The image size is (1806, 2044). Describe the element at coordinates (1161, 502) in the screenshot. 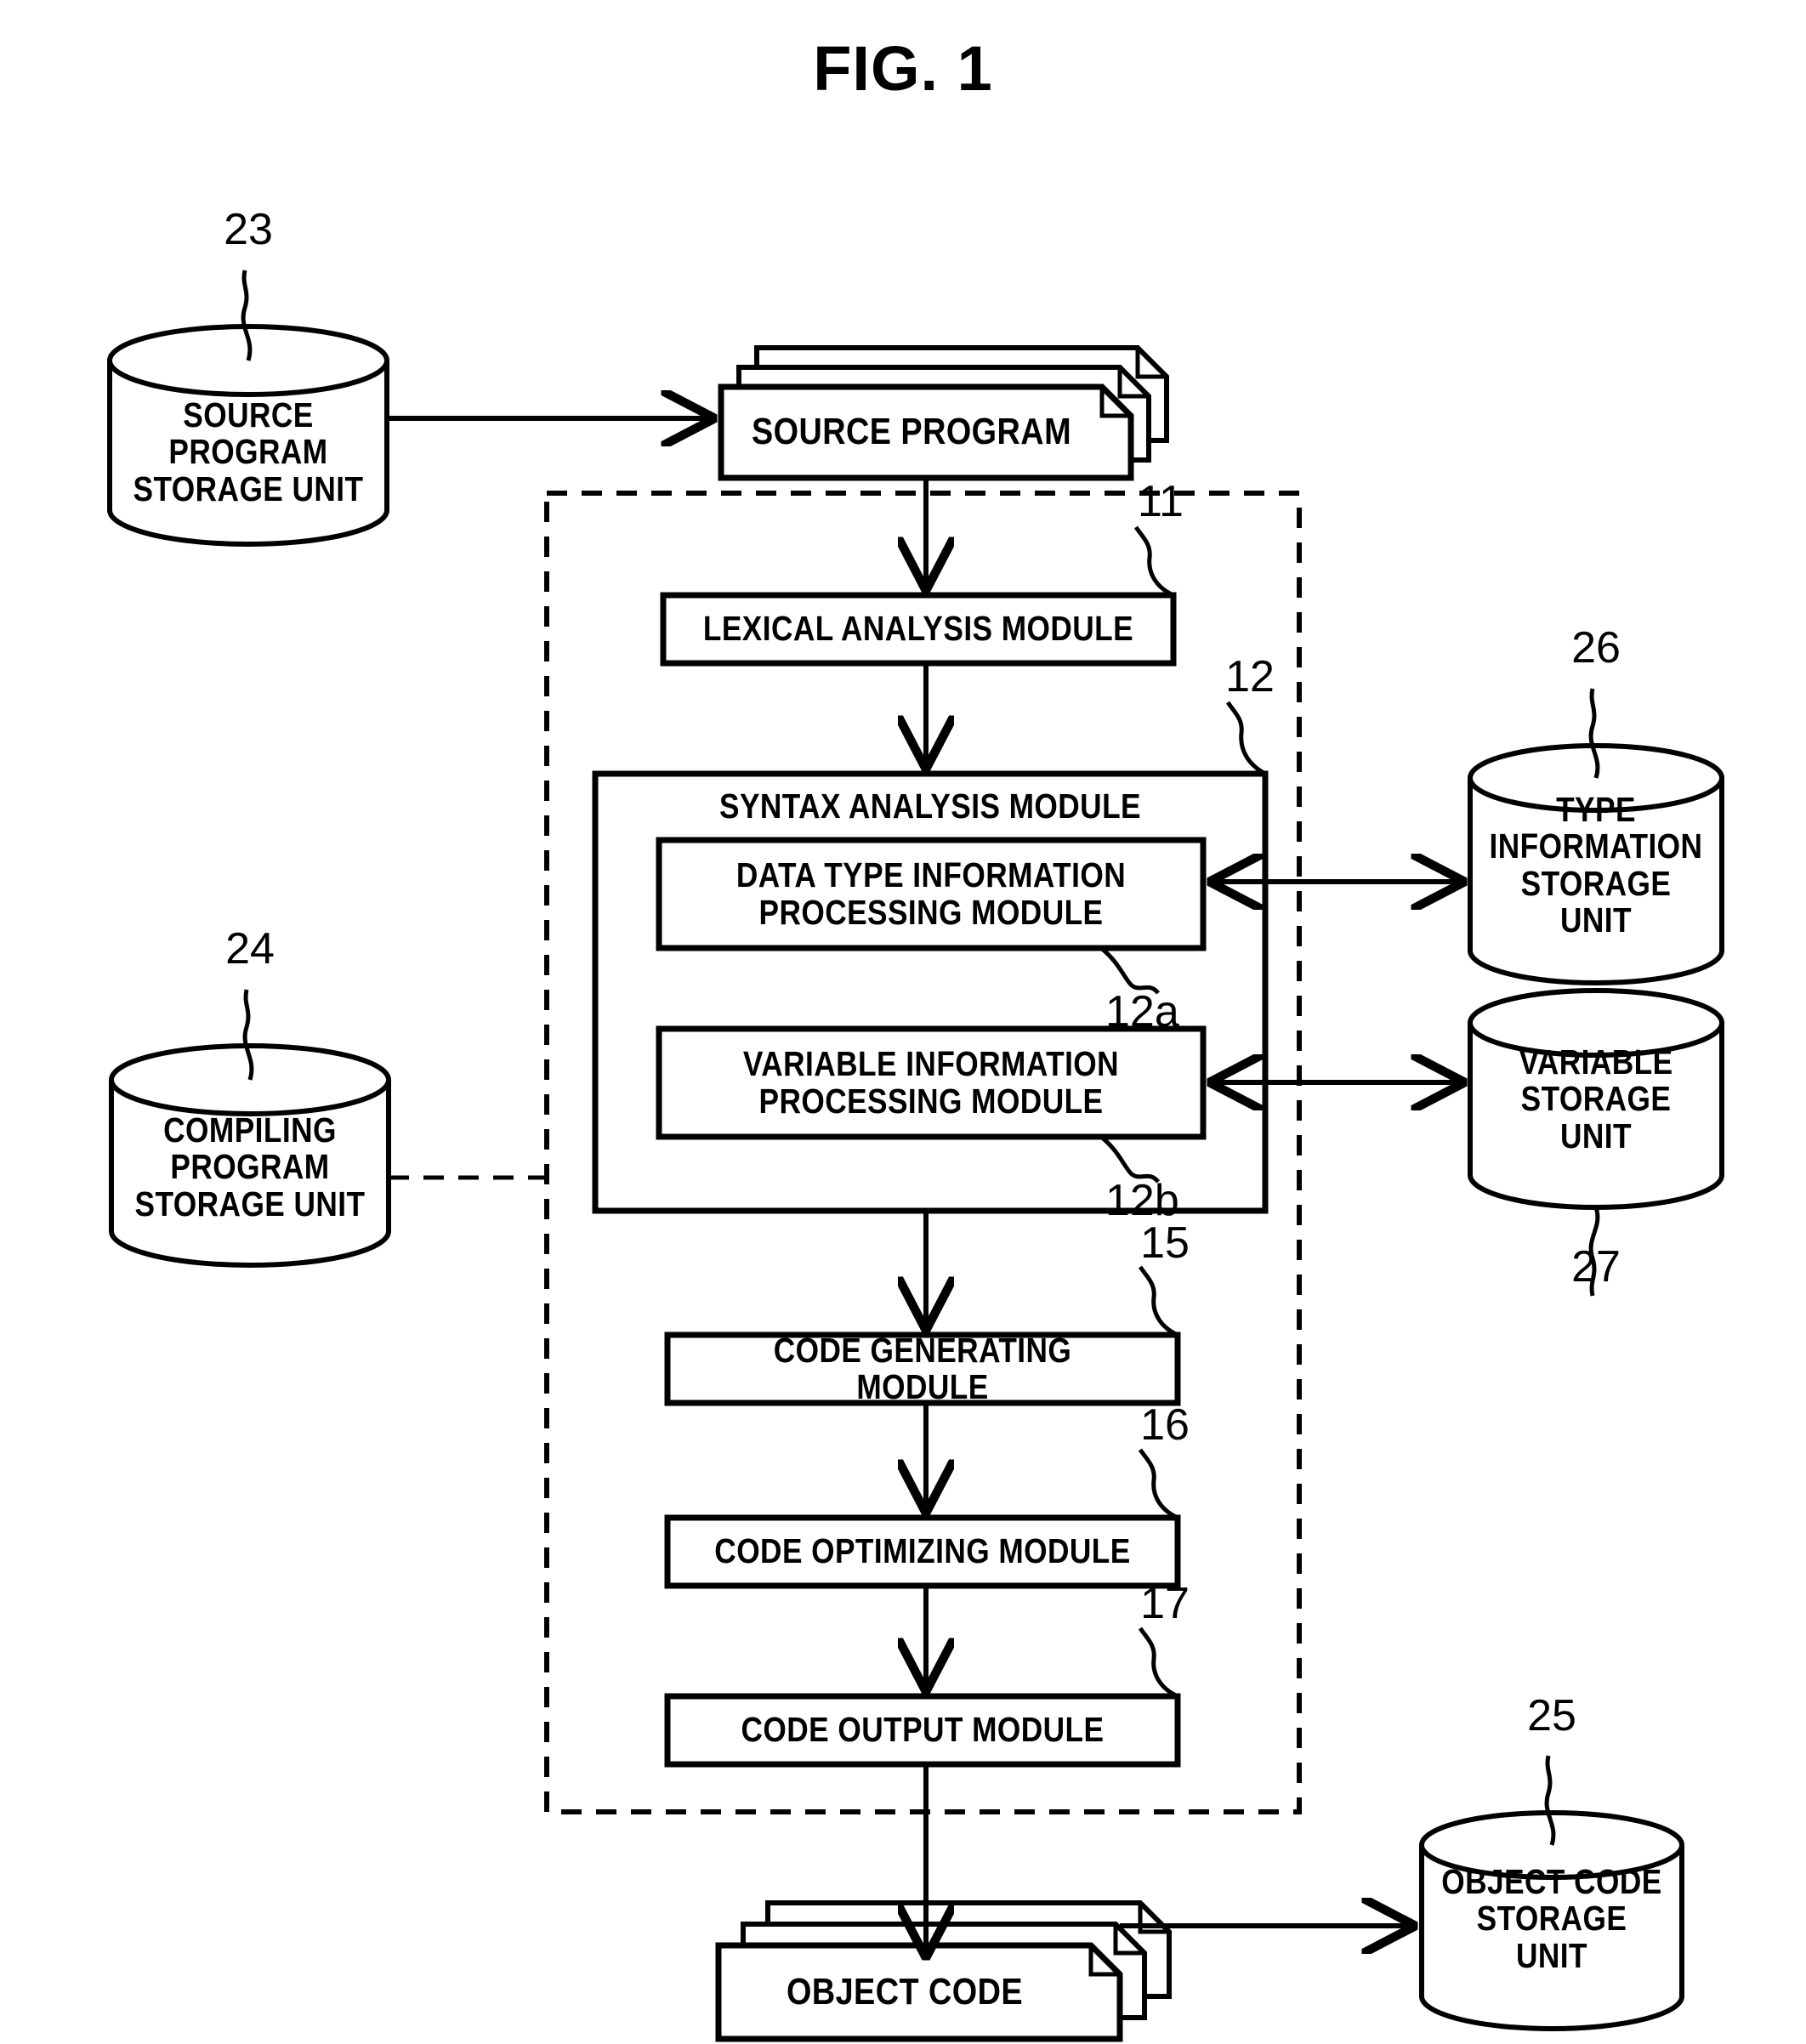

I see `ref-11: 11` at that location.